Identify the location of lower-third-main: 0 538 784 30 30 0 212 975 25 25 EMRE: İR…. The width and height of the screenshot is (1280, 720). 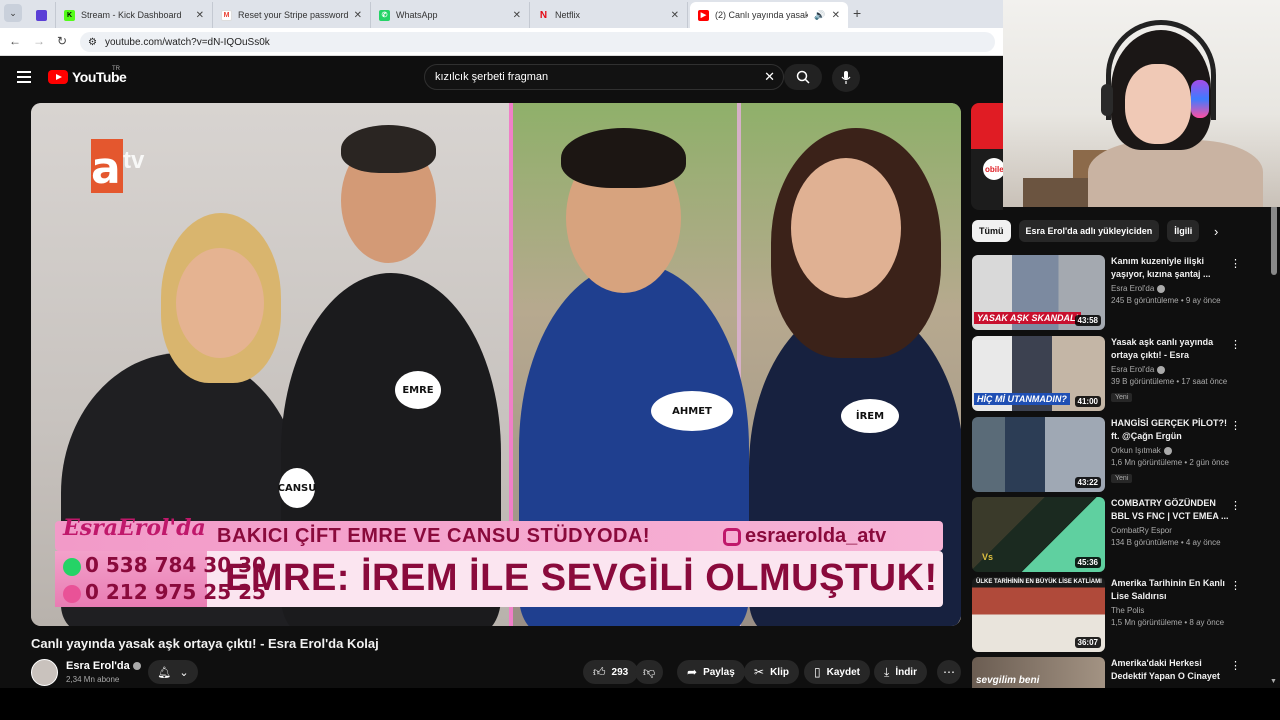
(499, 579).